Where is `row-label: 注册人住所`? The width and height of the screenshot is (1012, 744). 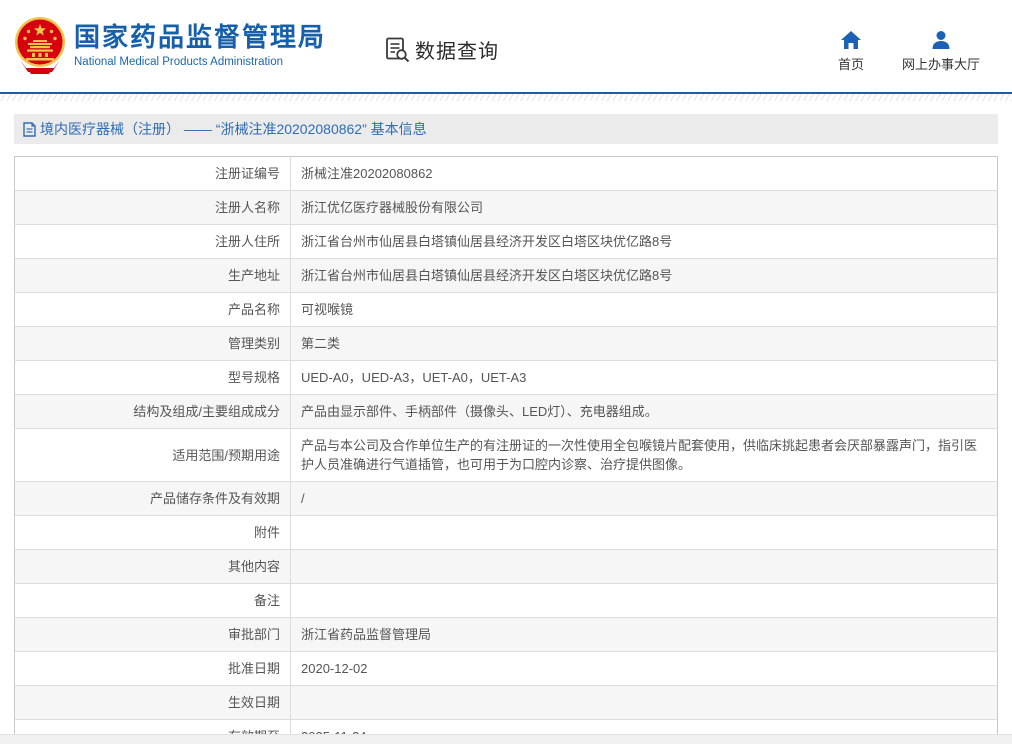
row-label: 注册人住所 is located at coordinates (152, 241).